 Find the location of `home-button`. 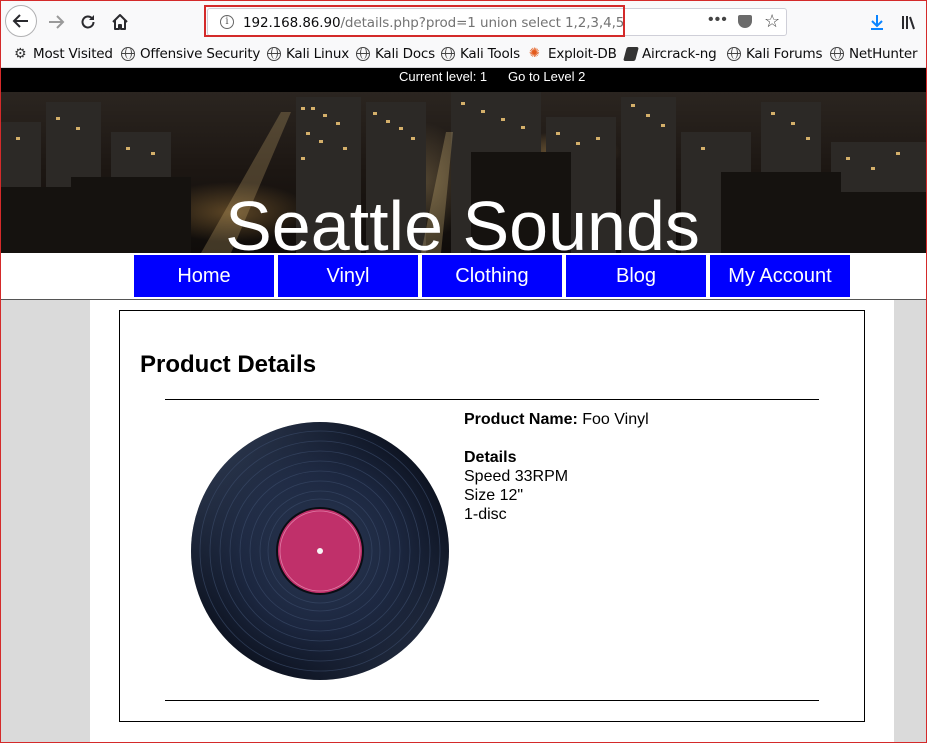

home-button is located at coordinates (120, 22).